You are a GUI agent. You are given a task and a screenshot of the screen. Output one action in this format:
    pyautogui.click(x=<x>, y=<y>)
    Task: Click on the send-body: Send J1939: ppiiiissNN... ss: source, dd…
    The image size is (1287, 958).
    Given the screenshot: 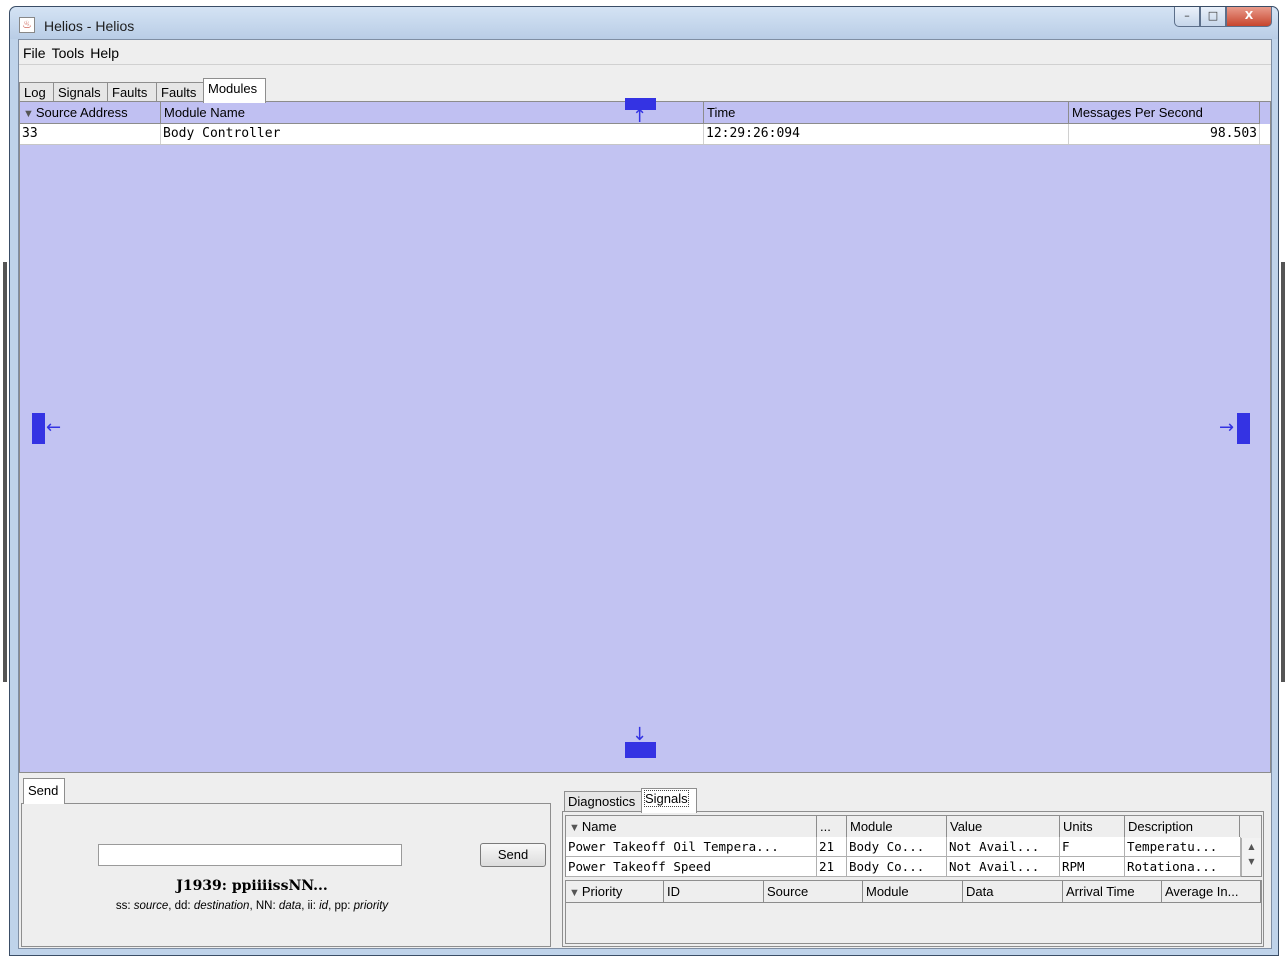 What is the action you would take?
    pyautogui.click(x=286, y=875)
    